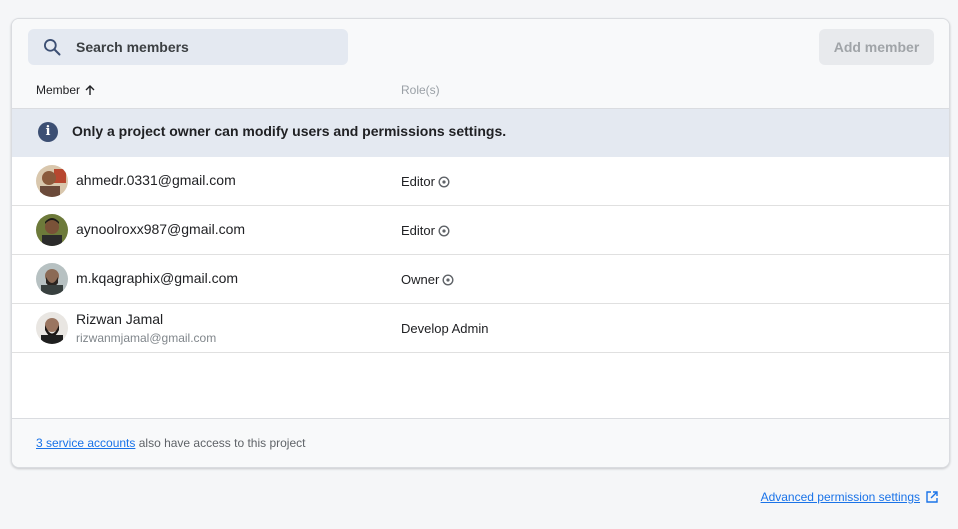 The image size is (958, 529). What do you see at coordinates (146, 338) in the screenshot?
I see `member-email: rizwanmjamal@gmail.com` at bounding box center [146, 338].